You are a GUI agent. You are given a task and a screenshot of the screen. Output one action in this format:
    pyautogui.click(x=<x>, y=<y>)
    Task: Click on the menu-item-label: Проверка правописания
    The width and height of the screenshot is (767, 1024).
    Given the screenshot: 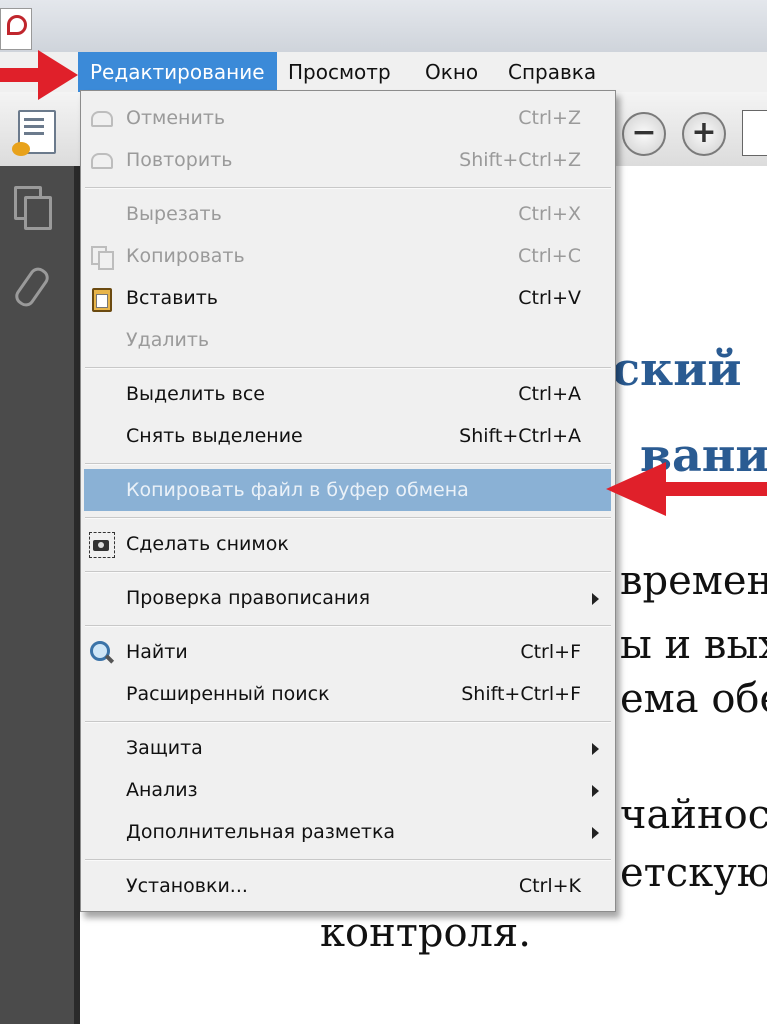 What is the action you would take?
    pyautogui.click(x=248, y=598)
    